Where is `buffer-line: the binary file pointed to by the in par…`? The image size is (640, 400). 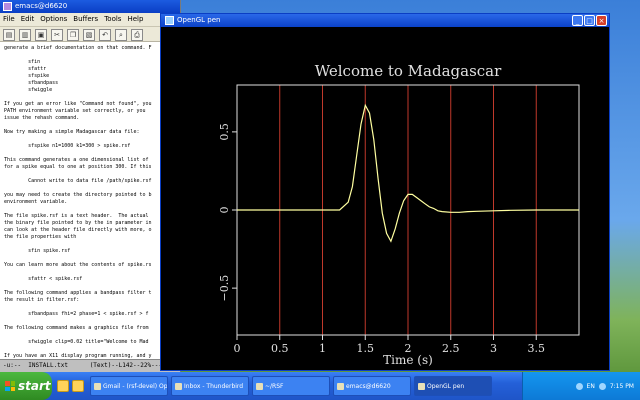
buffer-line: the binary file pointed to by the in par… is located at coordinates (78, 223).